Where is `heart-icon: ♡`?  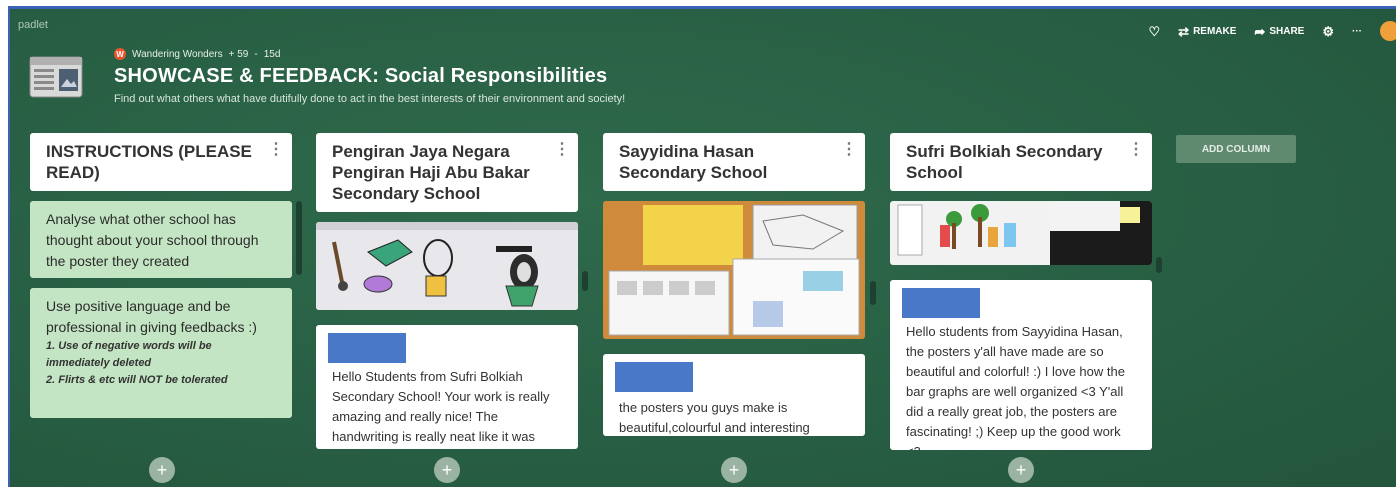 heart-icon: ♡ is located at coordinates (1154, 31).